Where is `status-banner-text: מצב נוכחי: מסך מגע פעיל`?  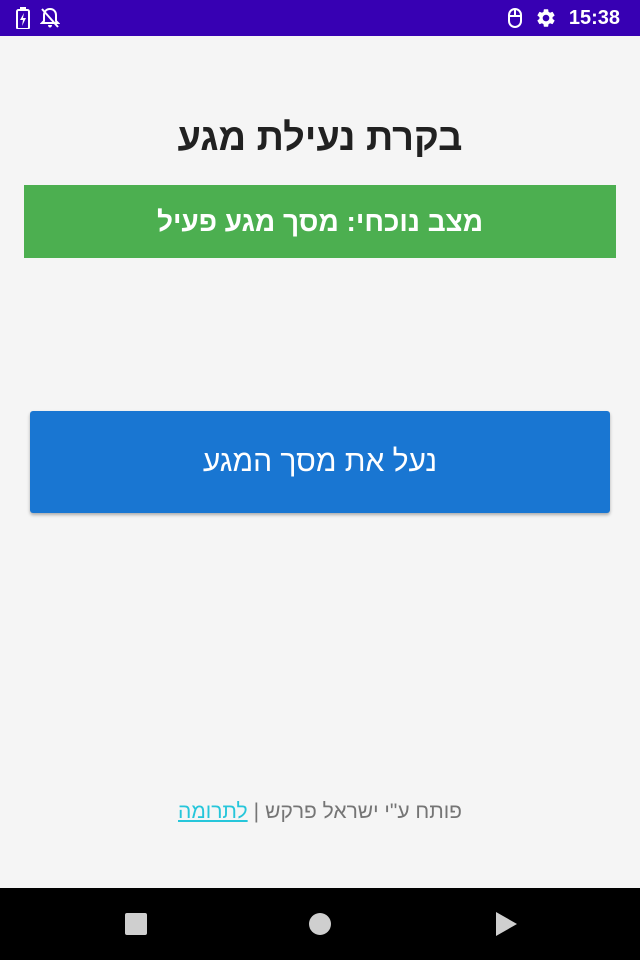
status-banner-text: מצב נוכחי: מסך מגע פעיל is located at coordinates (320, 221).